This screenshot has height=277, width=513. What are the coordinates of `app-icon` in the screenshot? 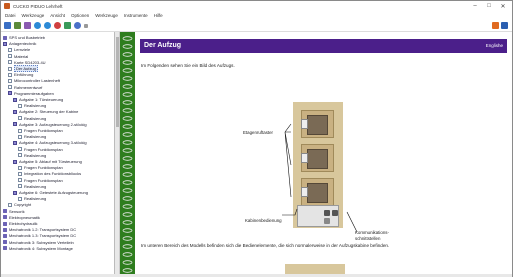 It's located at (7, 6).